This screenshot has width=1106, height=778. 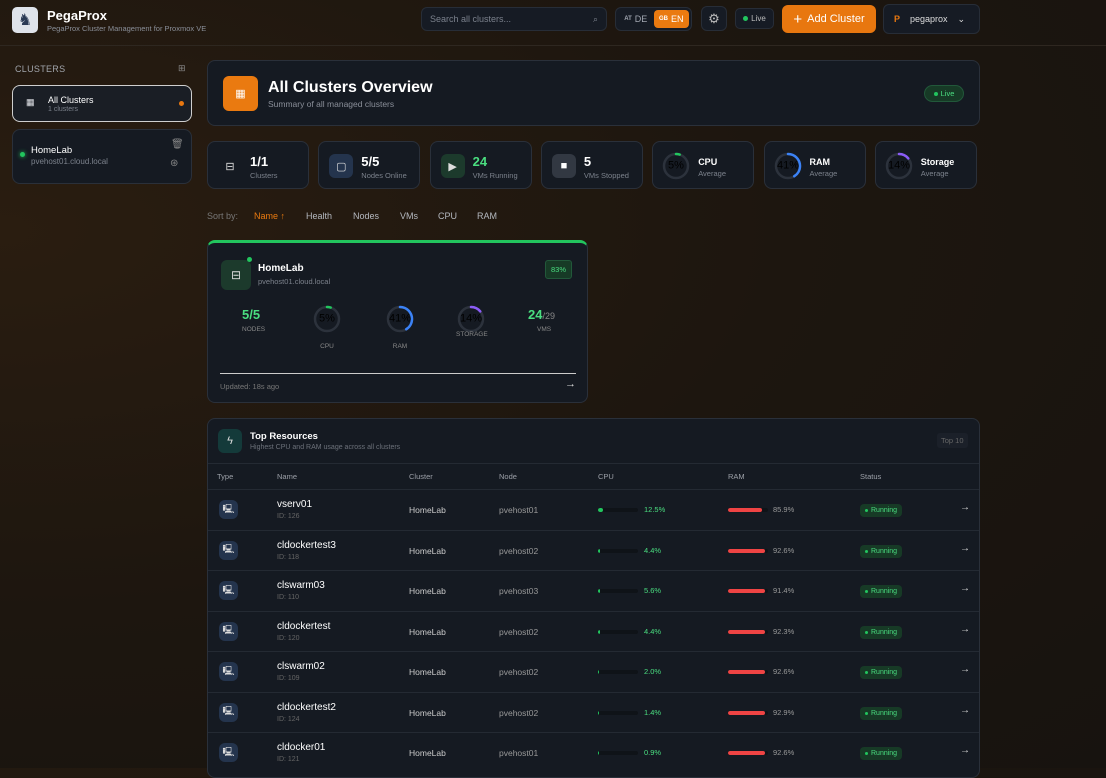 I want to click on stat-label: VMs Running, so click(x=495, y=175).